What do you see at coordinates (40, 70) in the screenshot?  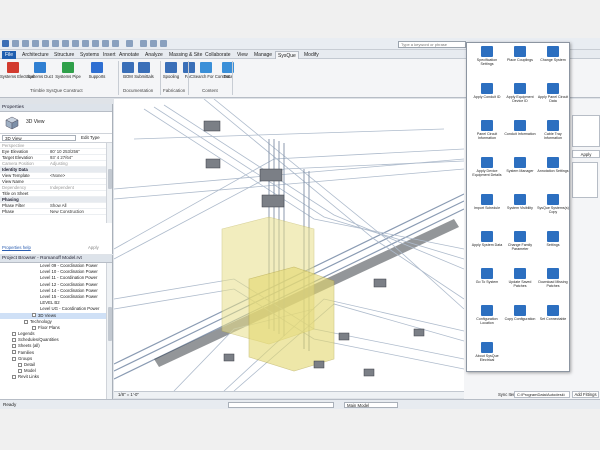 I see `ribbon-tool: Systems Duct` at bounding box center [40, 70].